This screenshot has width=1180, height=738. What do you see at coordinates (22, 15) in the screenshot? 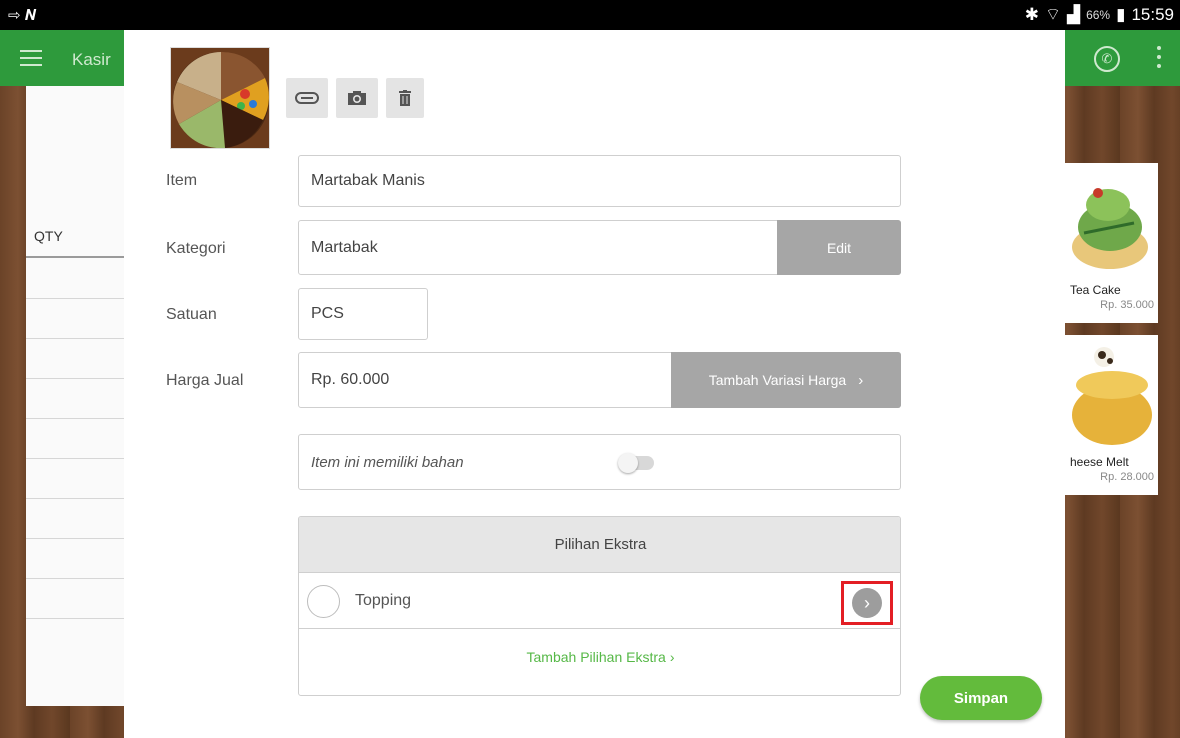
I see `notification-icons: ⇨ 𝑵` at bounding box center [22, 15].